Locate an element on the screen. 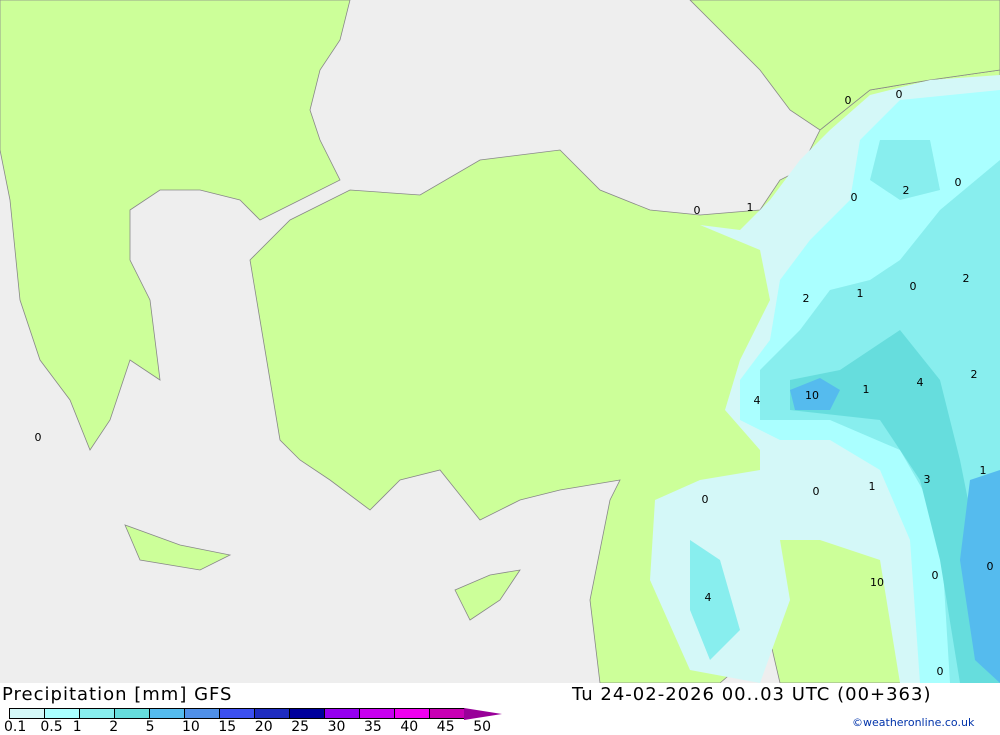 This screenshot has height=735, width=1000. credit-link: ©weatheronline.co.uk is located at coordinates (913, 722).